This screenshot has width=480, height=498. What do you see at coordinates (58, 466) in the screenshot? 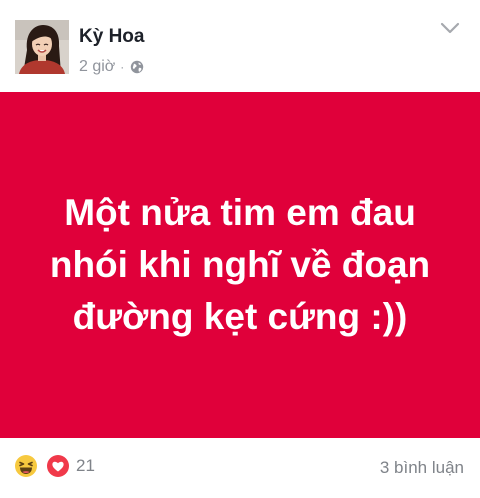
I see `love-icon` at bounding box center [58, 466].